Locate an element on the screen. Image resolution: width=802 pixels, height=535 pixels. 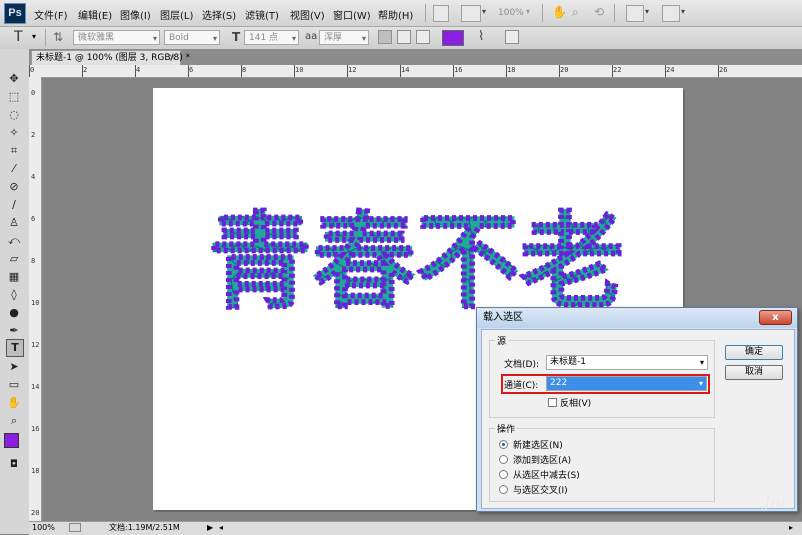
font-style-select: Bold ▾ is located at coordinates (192, 37).